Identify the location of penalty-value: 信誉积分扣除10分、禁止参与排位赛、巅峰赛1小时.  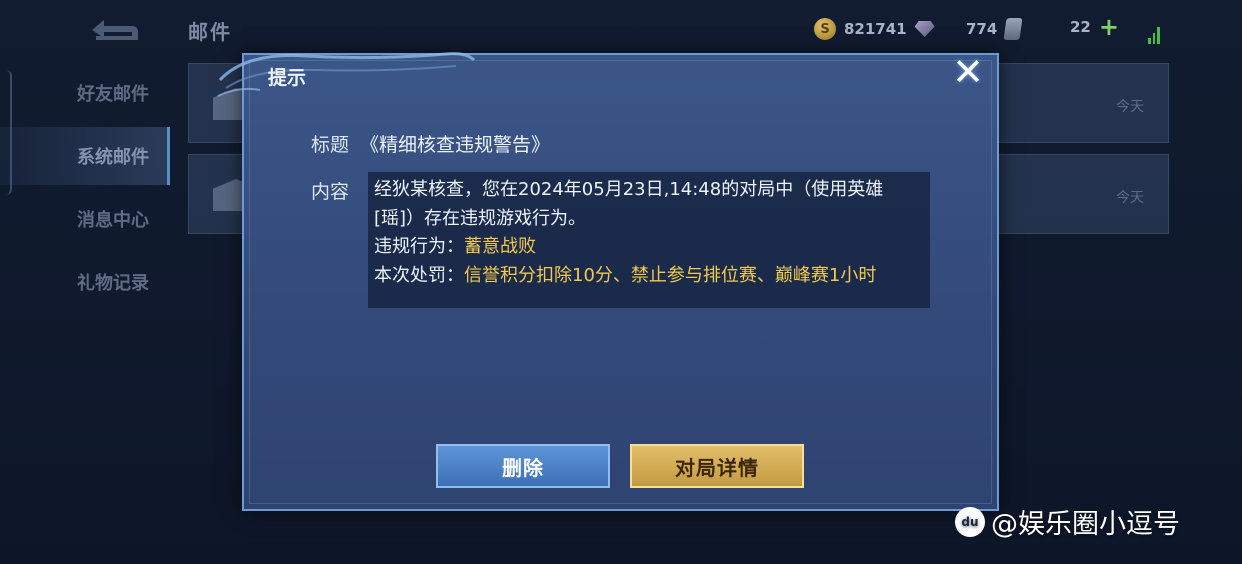
(670, 275).